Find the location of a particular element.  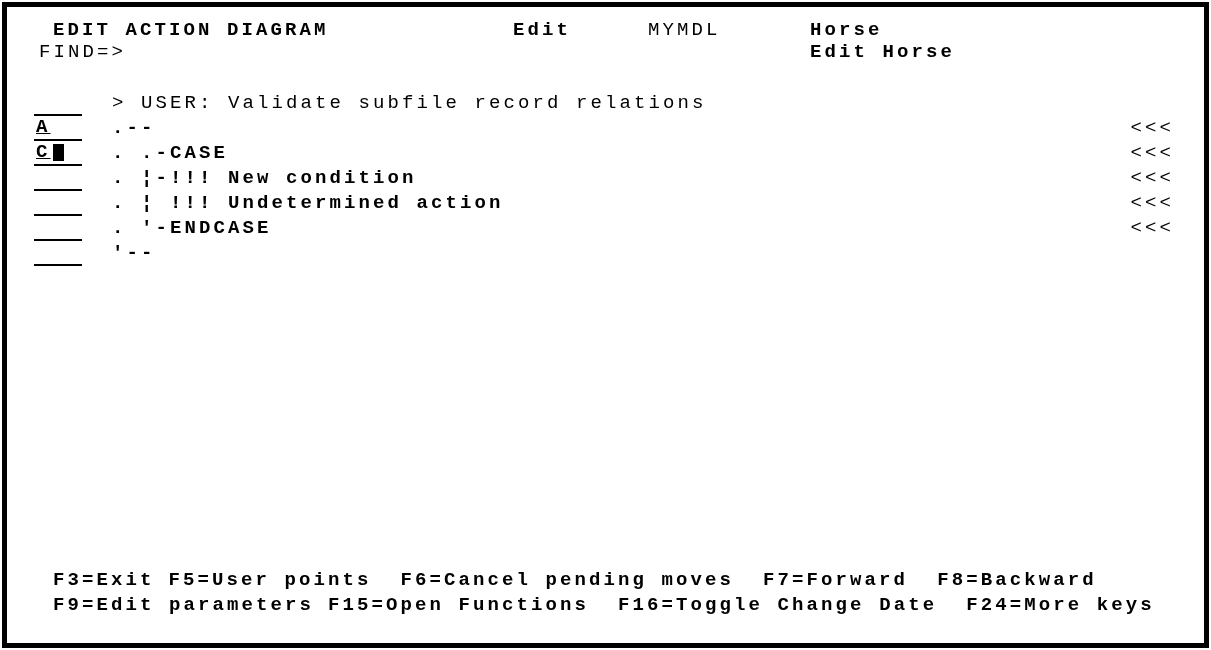

diagram-line: .-- is located at coordinates (134, 129).